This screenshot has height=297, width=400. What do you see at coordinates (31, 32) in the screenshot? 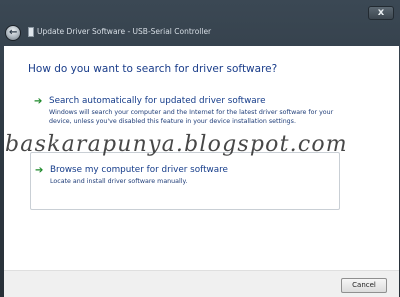
I see `document-icon` at bounding box center [31, 32].